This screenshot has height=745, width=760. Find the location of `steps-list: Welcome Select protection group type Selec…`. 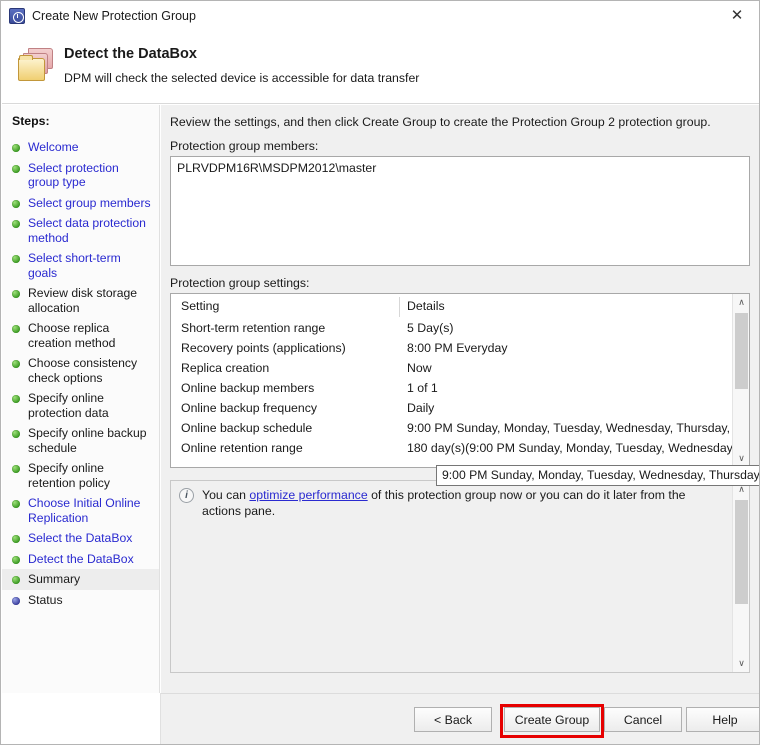

steps-list: Welcome Select protection group type Selec… is located at coordinates (80, 374).